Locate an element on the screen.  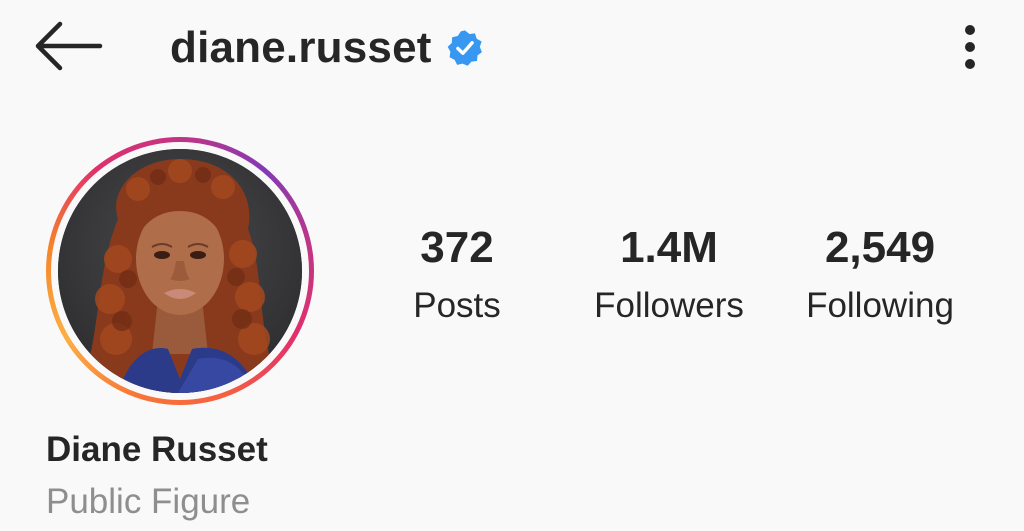
arrow-left-icon is located at coordinates (69, 46).